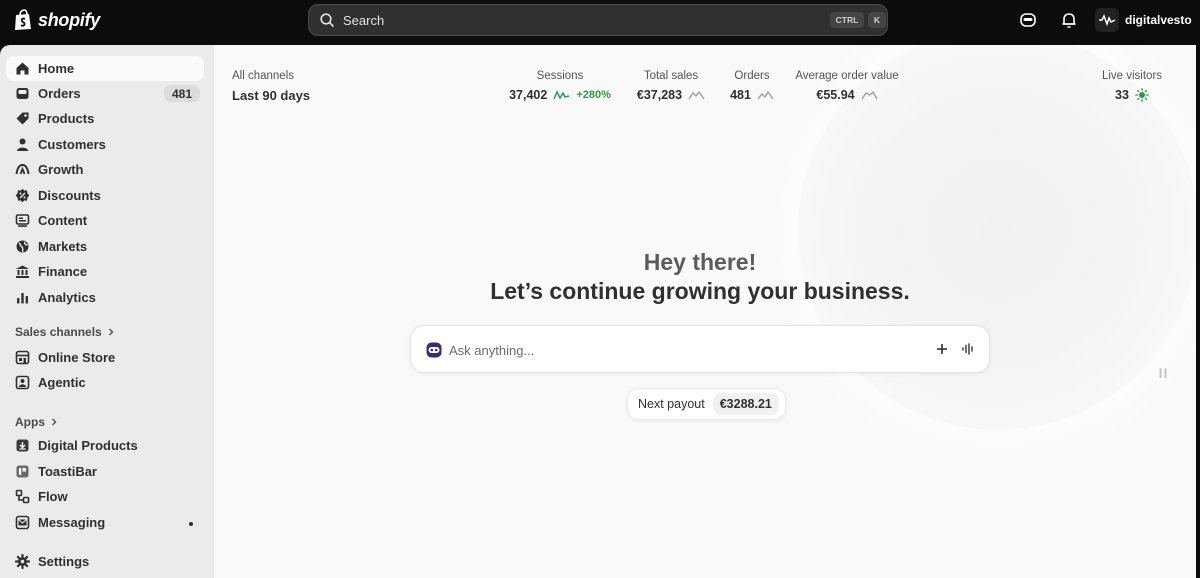 This screenshot has height=578, width=1200. Describe the element at coordinates (22, 144) in the screenshot. I see `person-icon` at that location.